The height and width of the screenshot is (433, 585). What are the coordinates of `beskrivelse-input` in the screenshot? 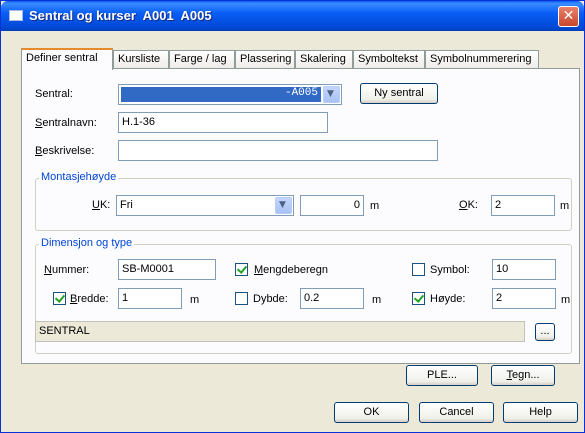 It's located at (278, 150).